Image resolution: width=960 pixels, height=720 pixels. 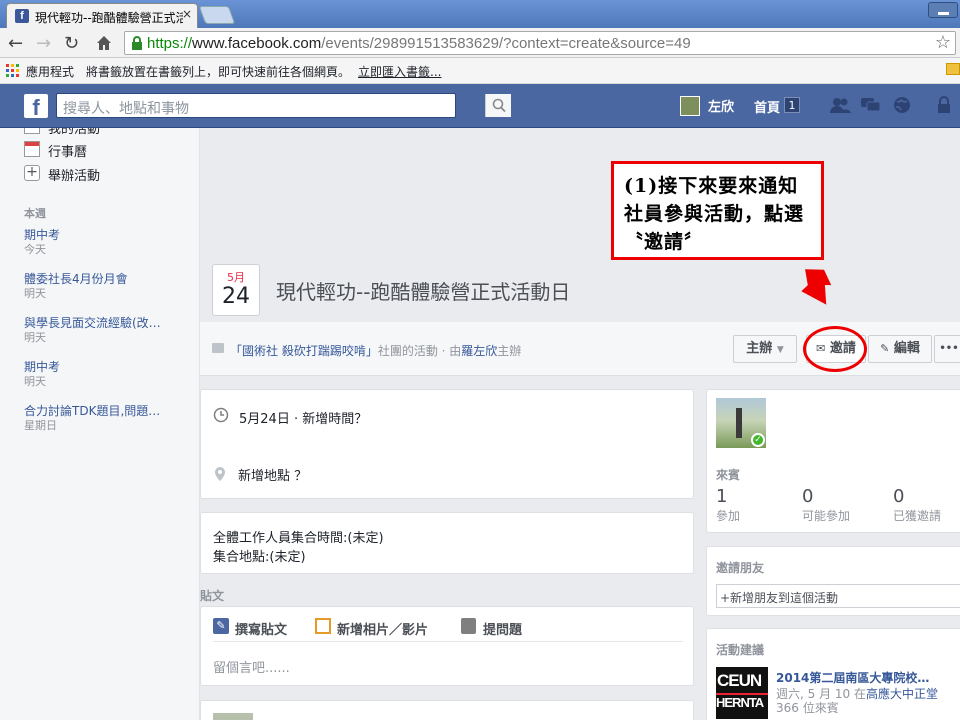 What do you see at coordinates (742, 693) in the screenshot?
I see `suggested-event-thumbnail: CEUN HERNTA` at bounding box center [742, 693].